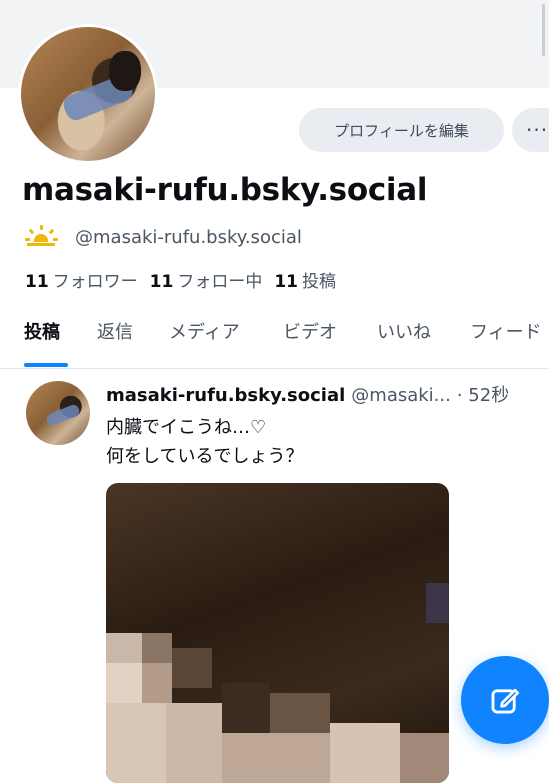  What do you see at coordinates (42, 331) in the screenshot?
I see `tab-posts: 投稿` at bounding box center [42, 331].